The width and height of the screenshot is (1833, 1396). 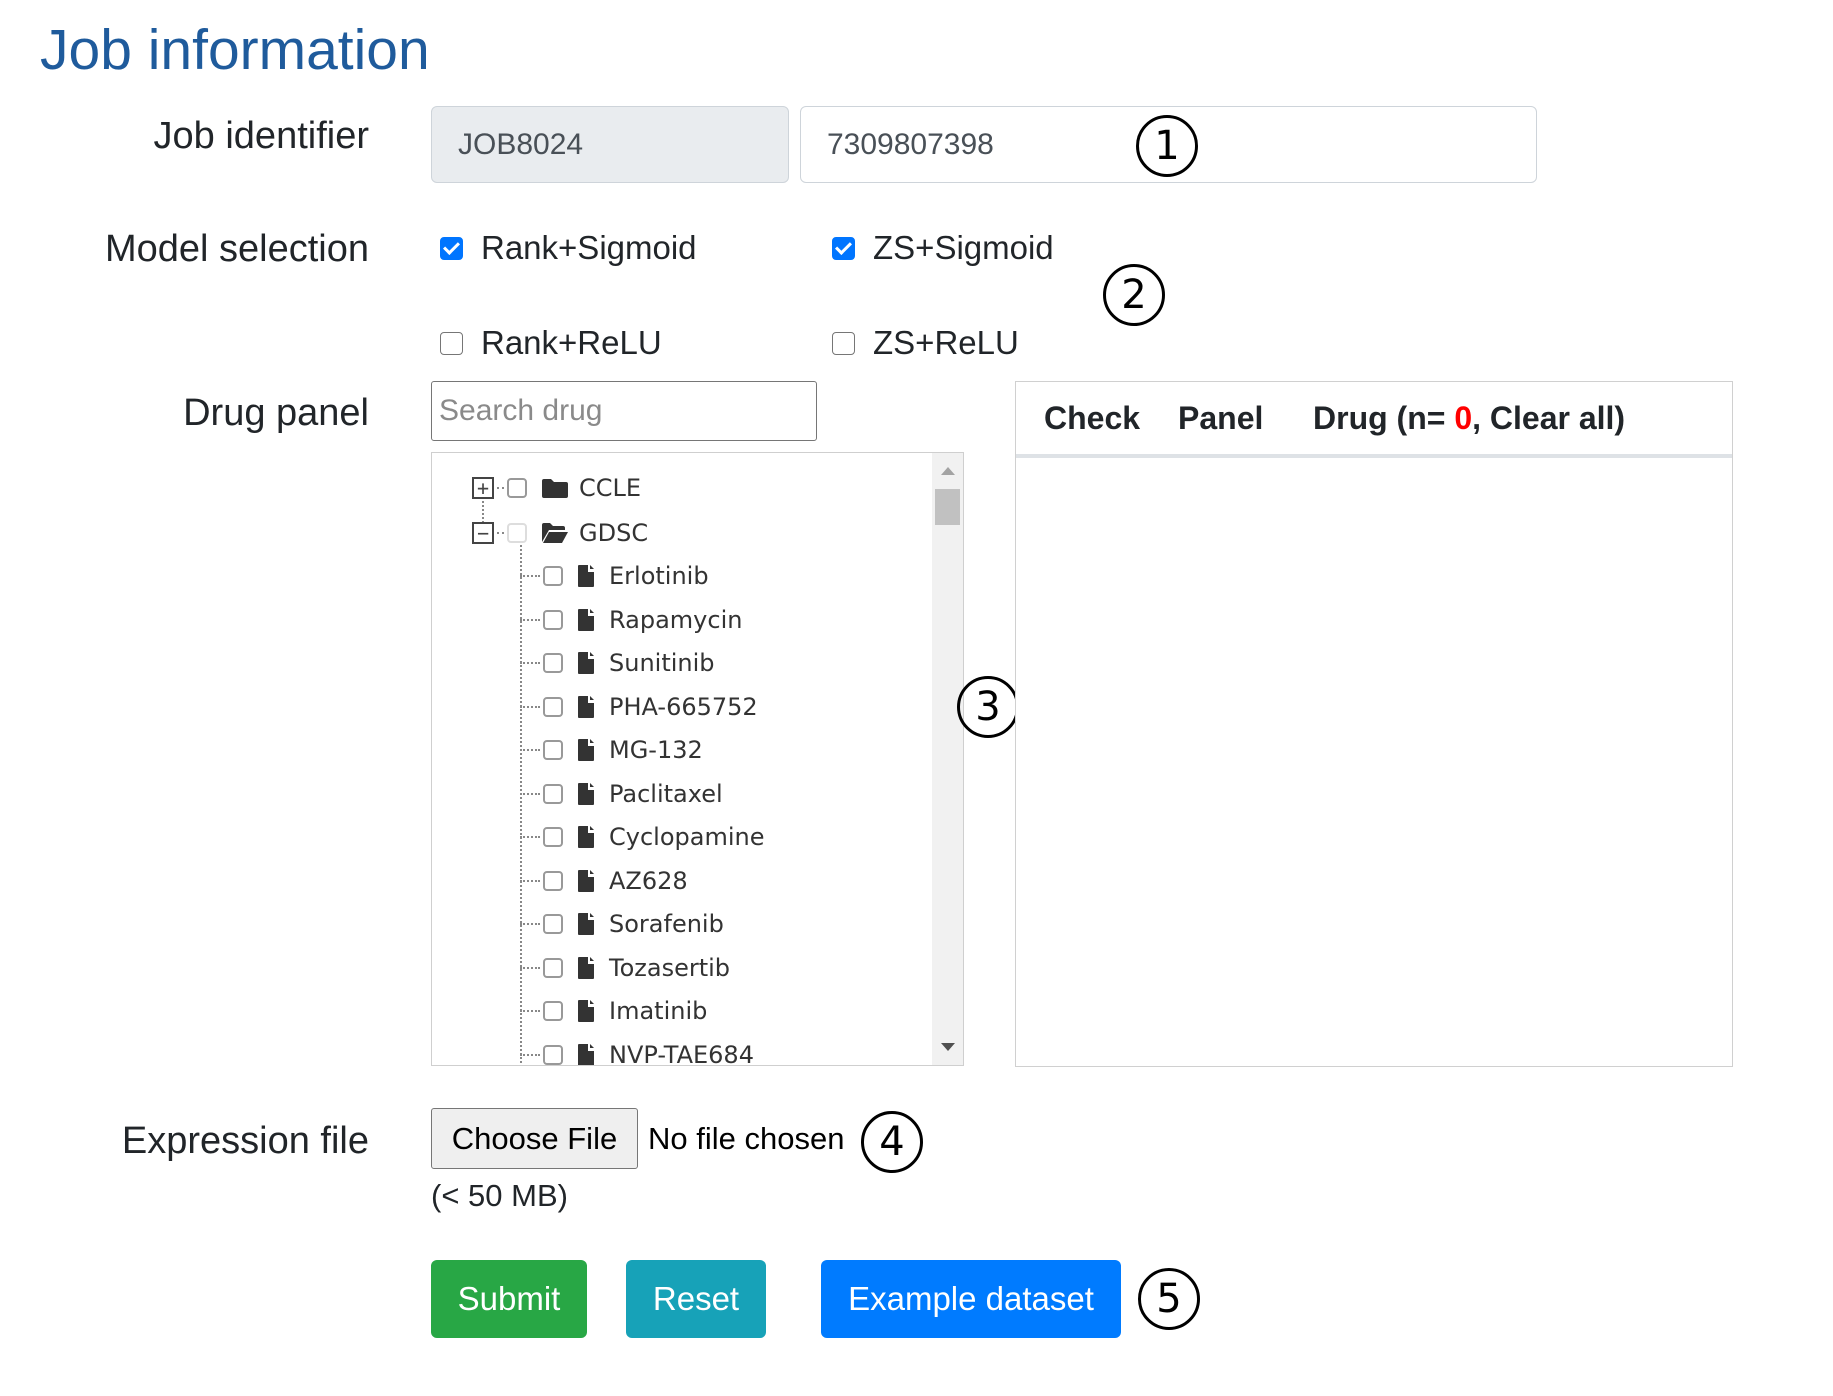 What do you see at coordinates (963, 247) in the screenshot?
I see `model-label: ZS+Sigmoid` at bounding box center [963, 247].